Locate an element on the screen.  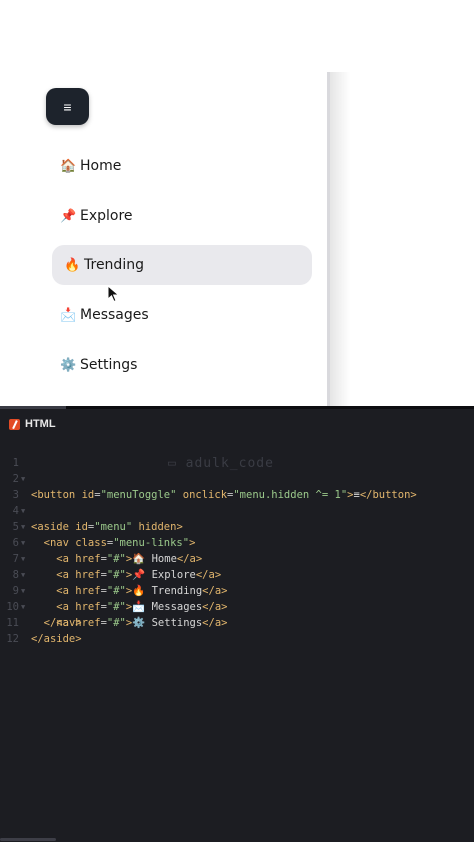
gear-icon: ⚙️ is located at coordinates (68, 365).